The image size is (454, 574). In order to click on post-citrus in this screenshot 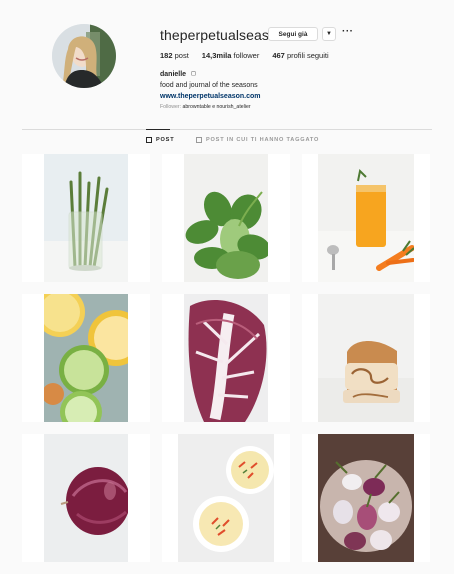, I will do `click(86, 358)`.